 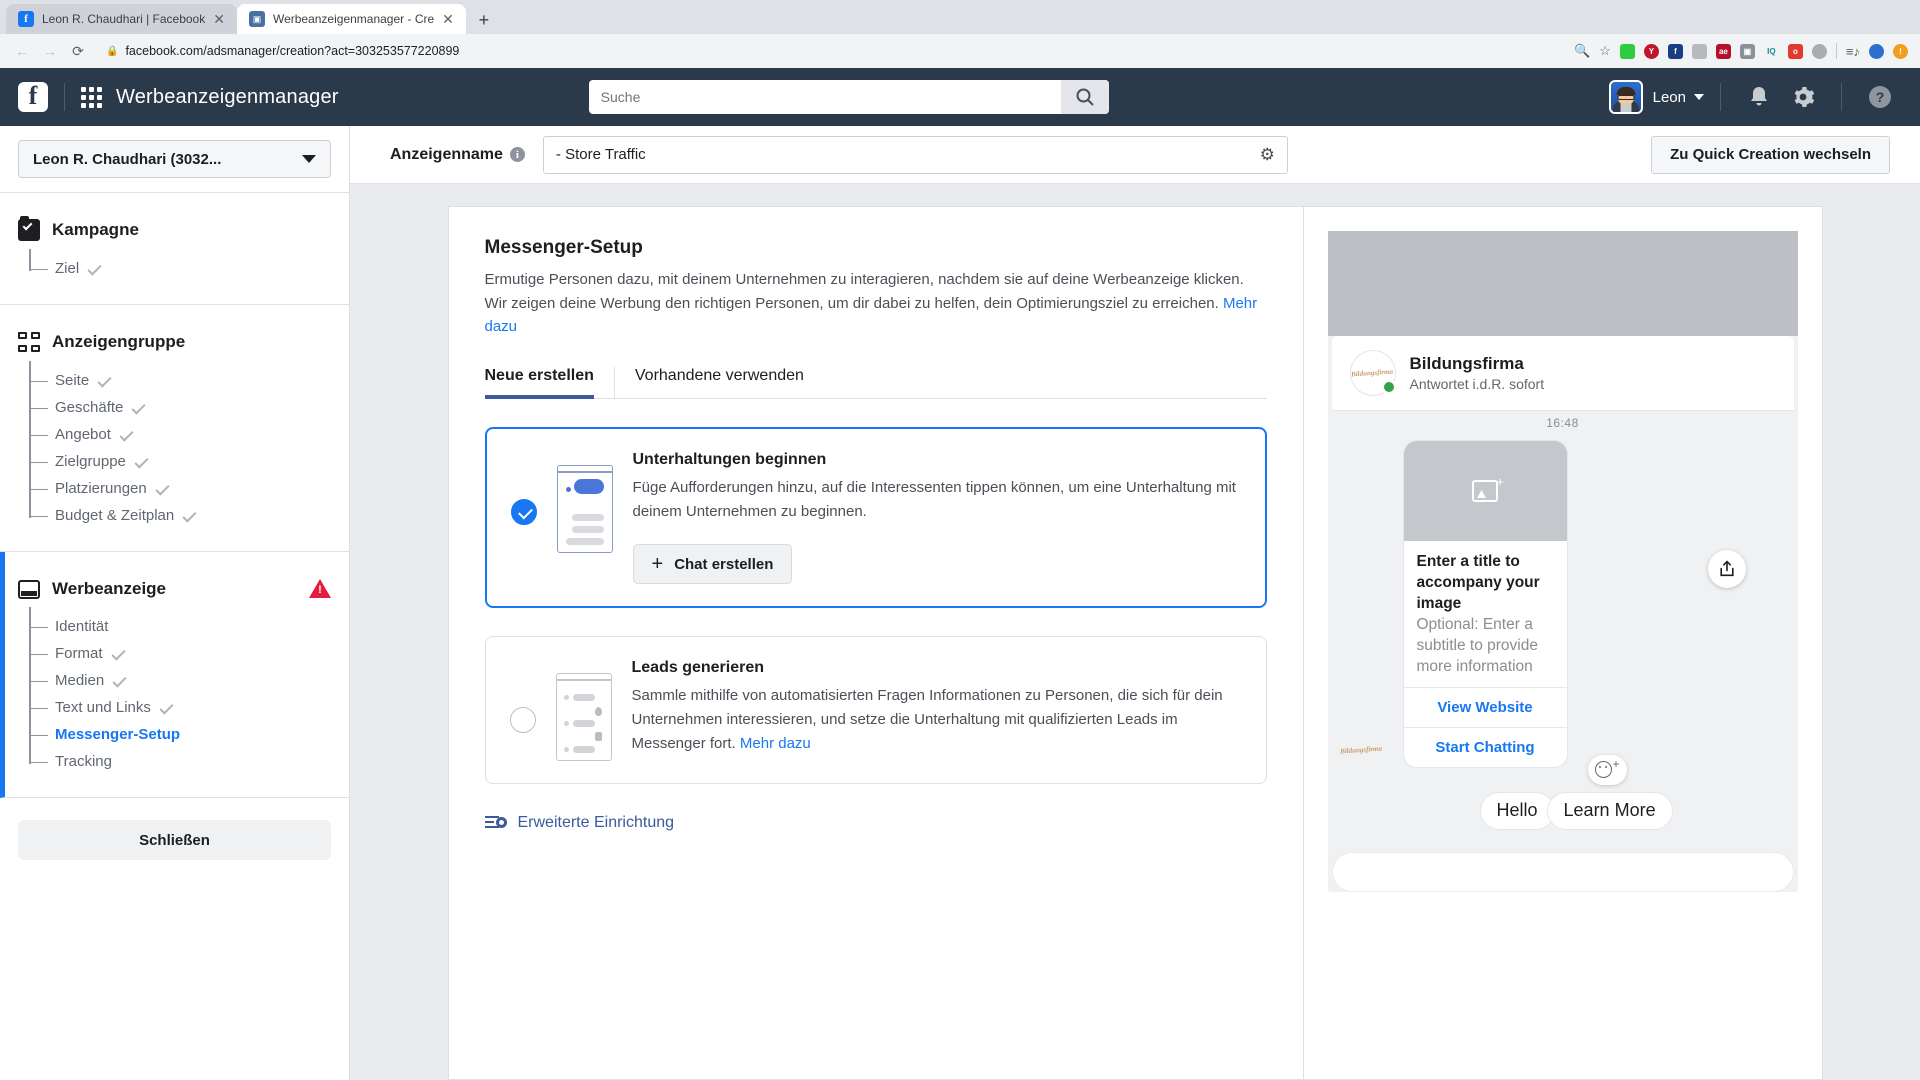 What do you see at coordinates (50, 51) in the screenshot?
I see `forward-icon: →` at bounding box center [50, 51].